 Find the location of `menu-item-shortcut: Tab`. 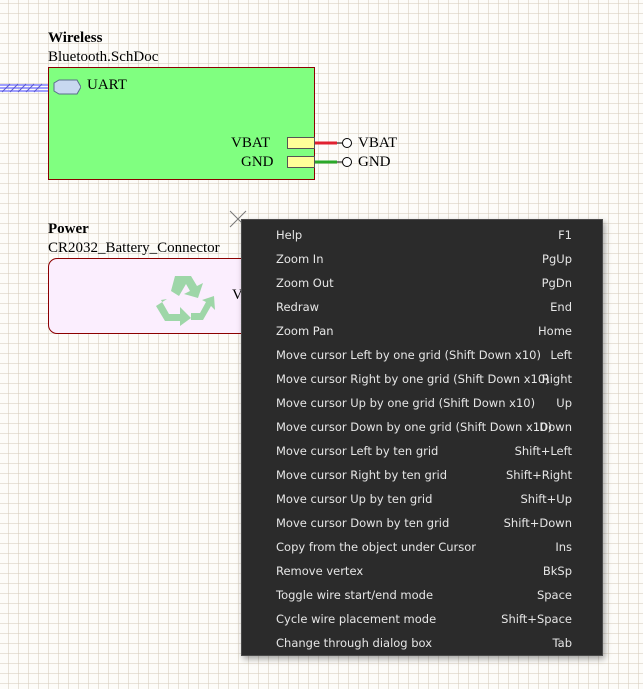

menu-item-shortcut: Tab is located at coordinates (562, 643).